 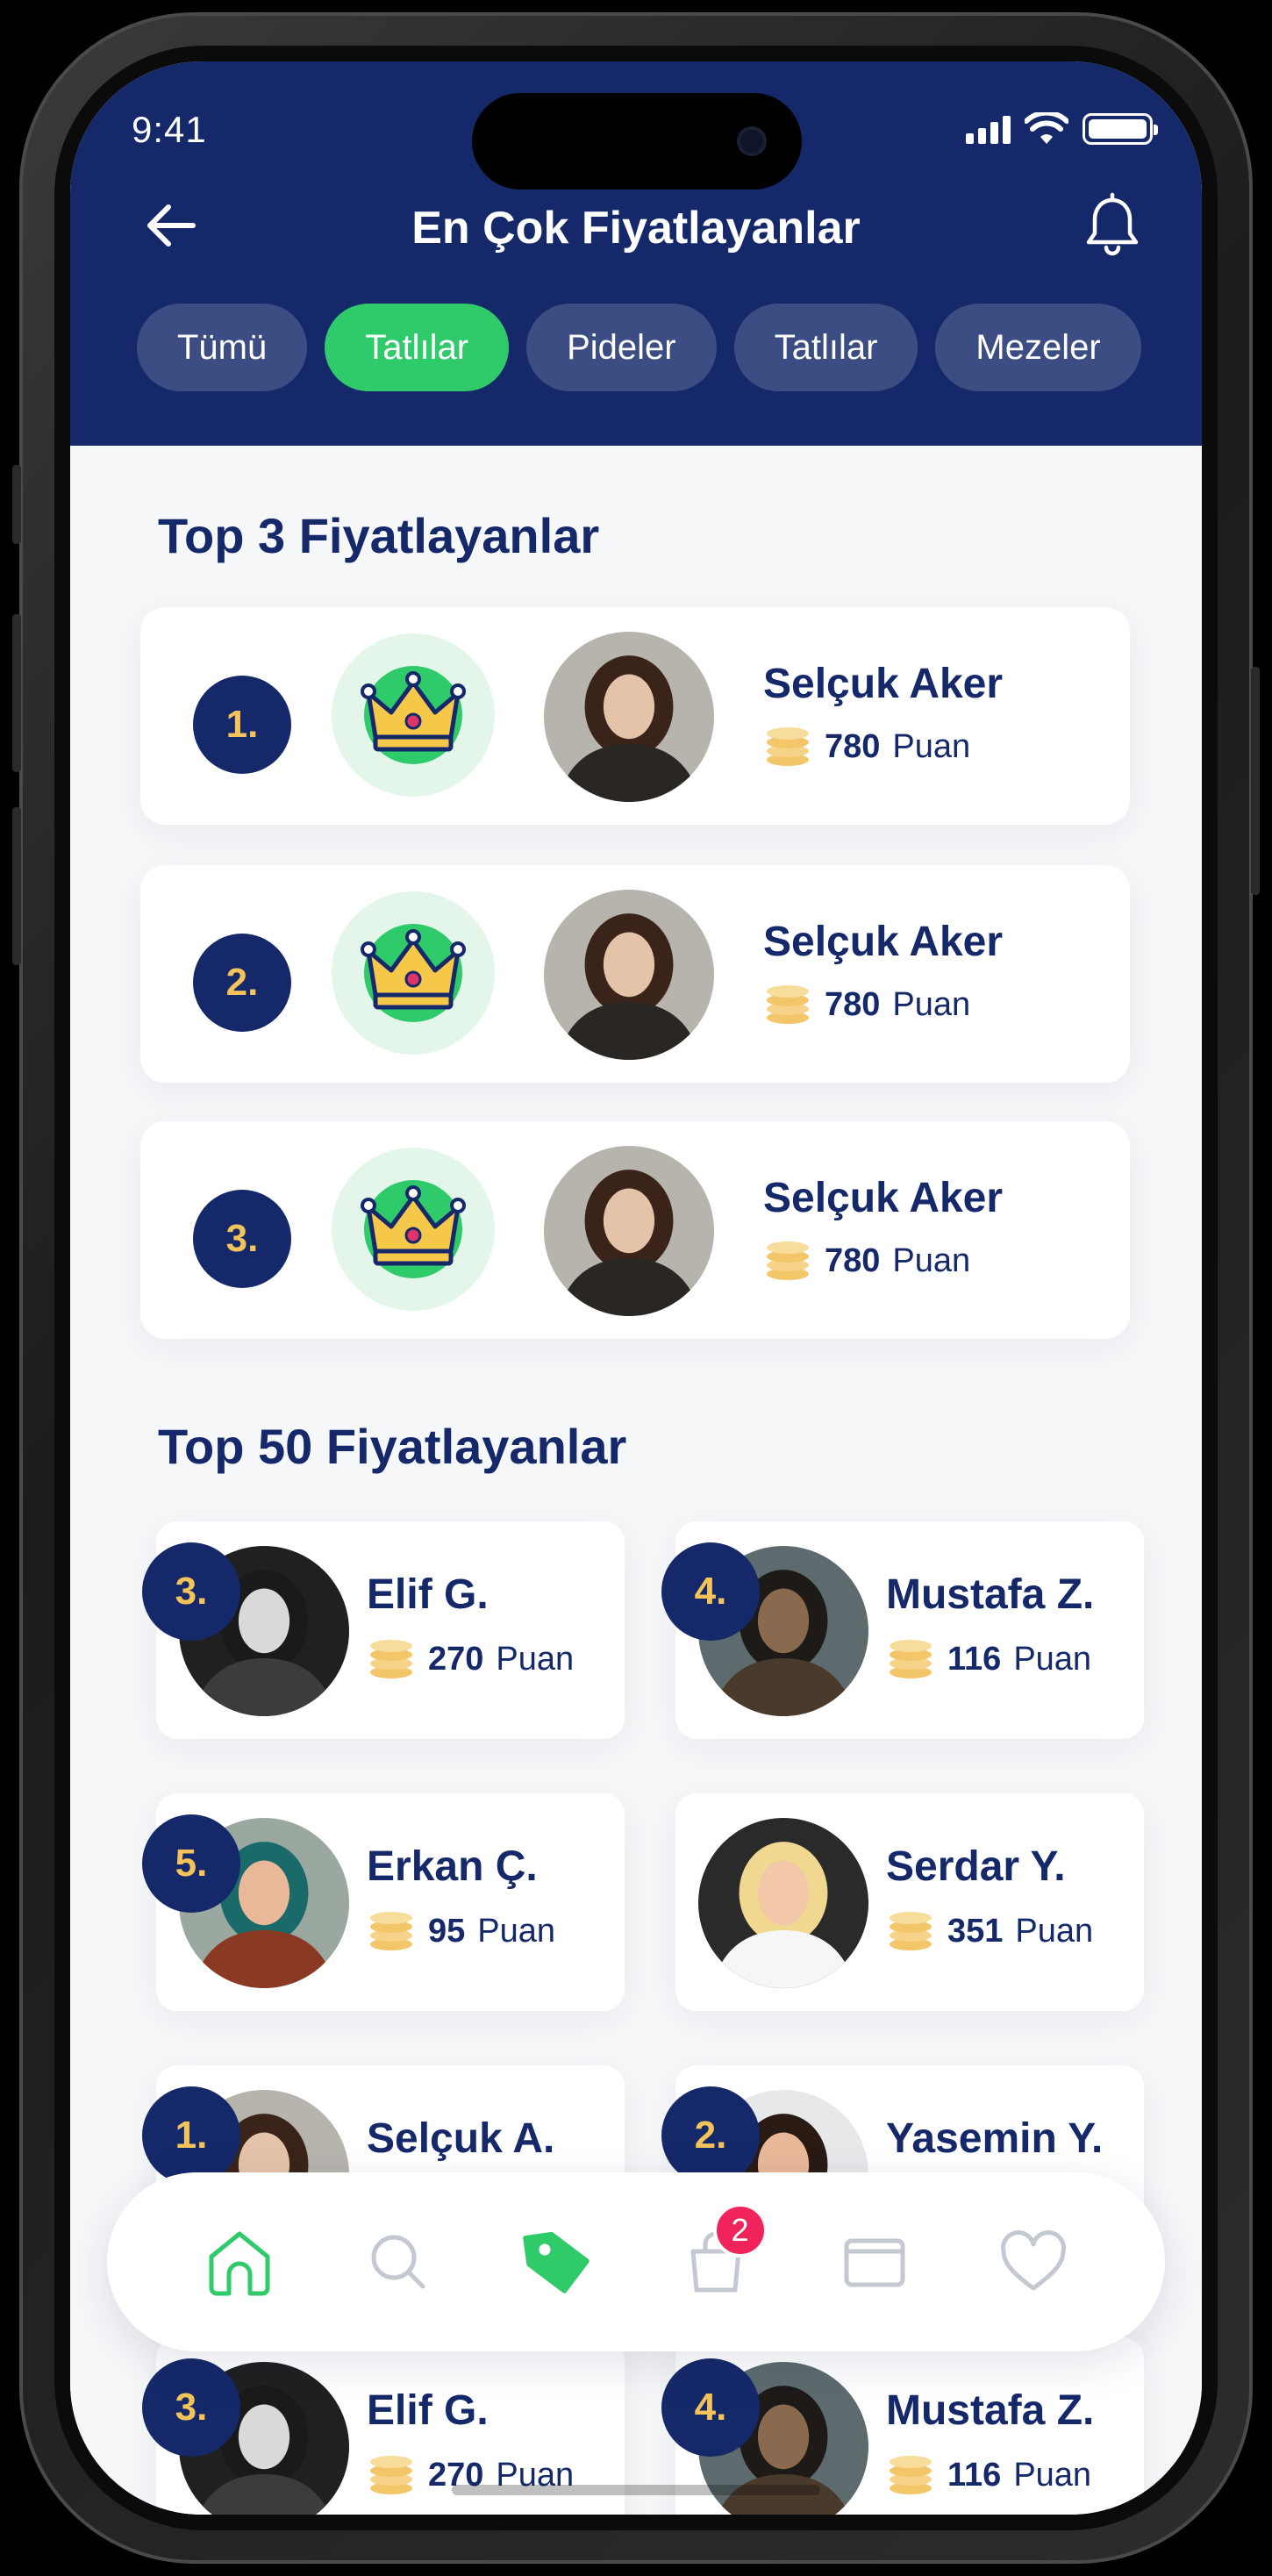 I want to click on top50-card: Serdar Y. 351 Puan, so click(x=909, y=1902).